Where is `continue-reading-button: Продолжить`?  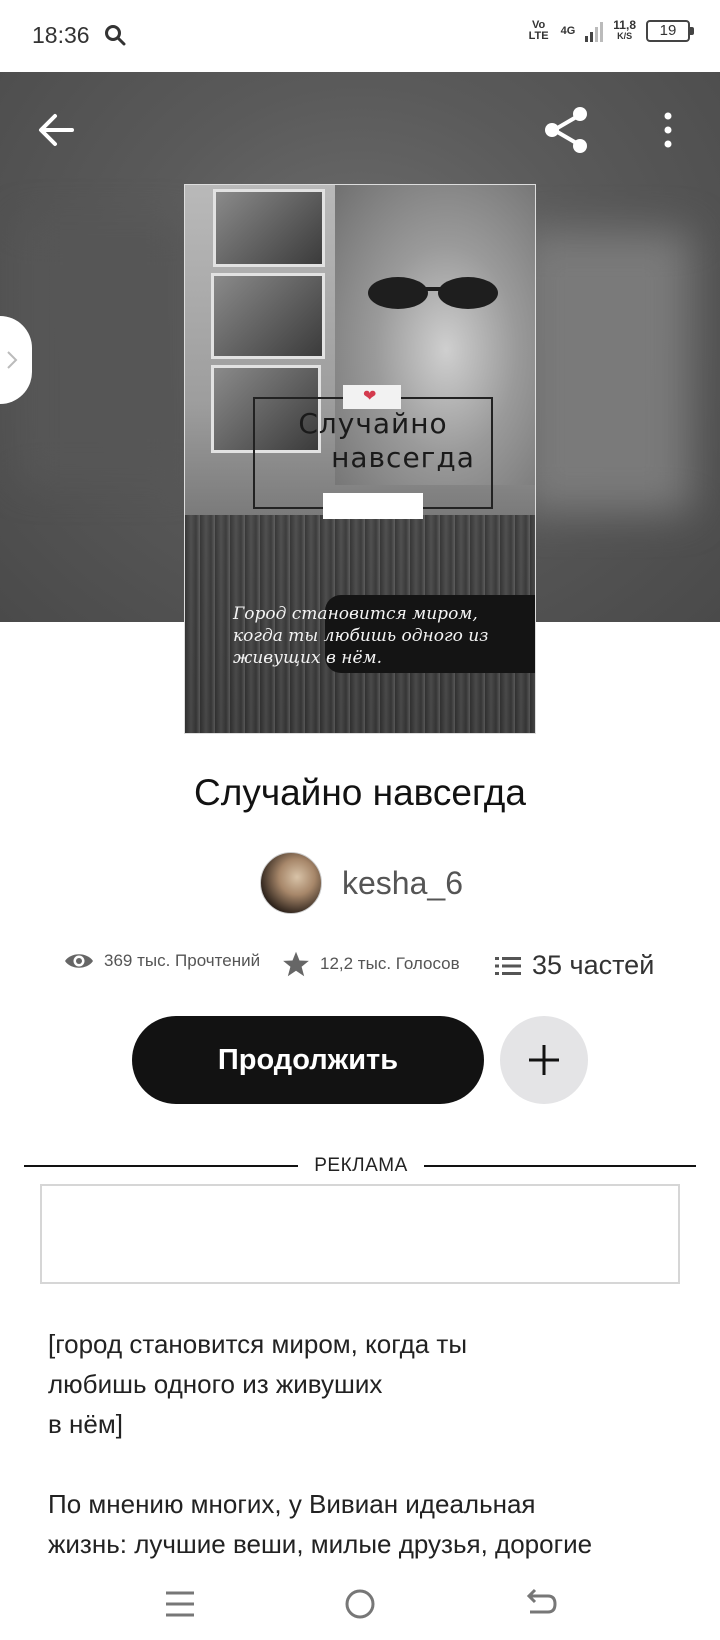
continue-reading-button: Продолжить is located at coordinates (308, 1060).